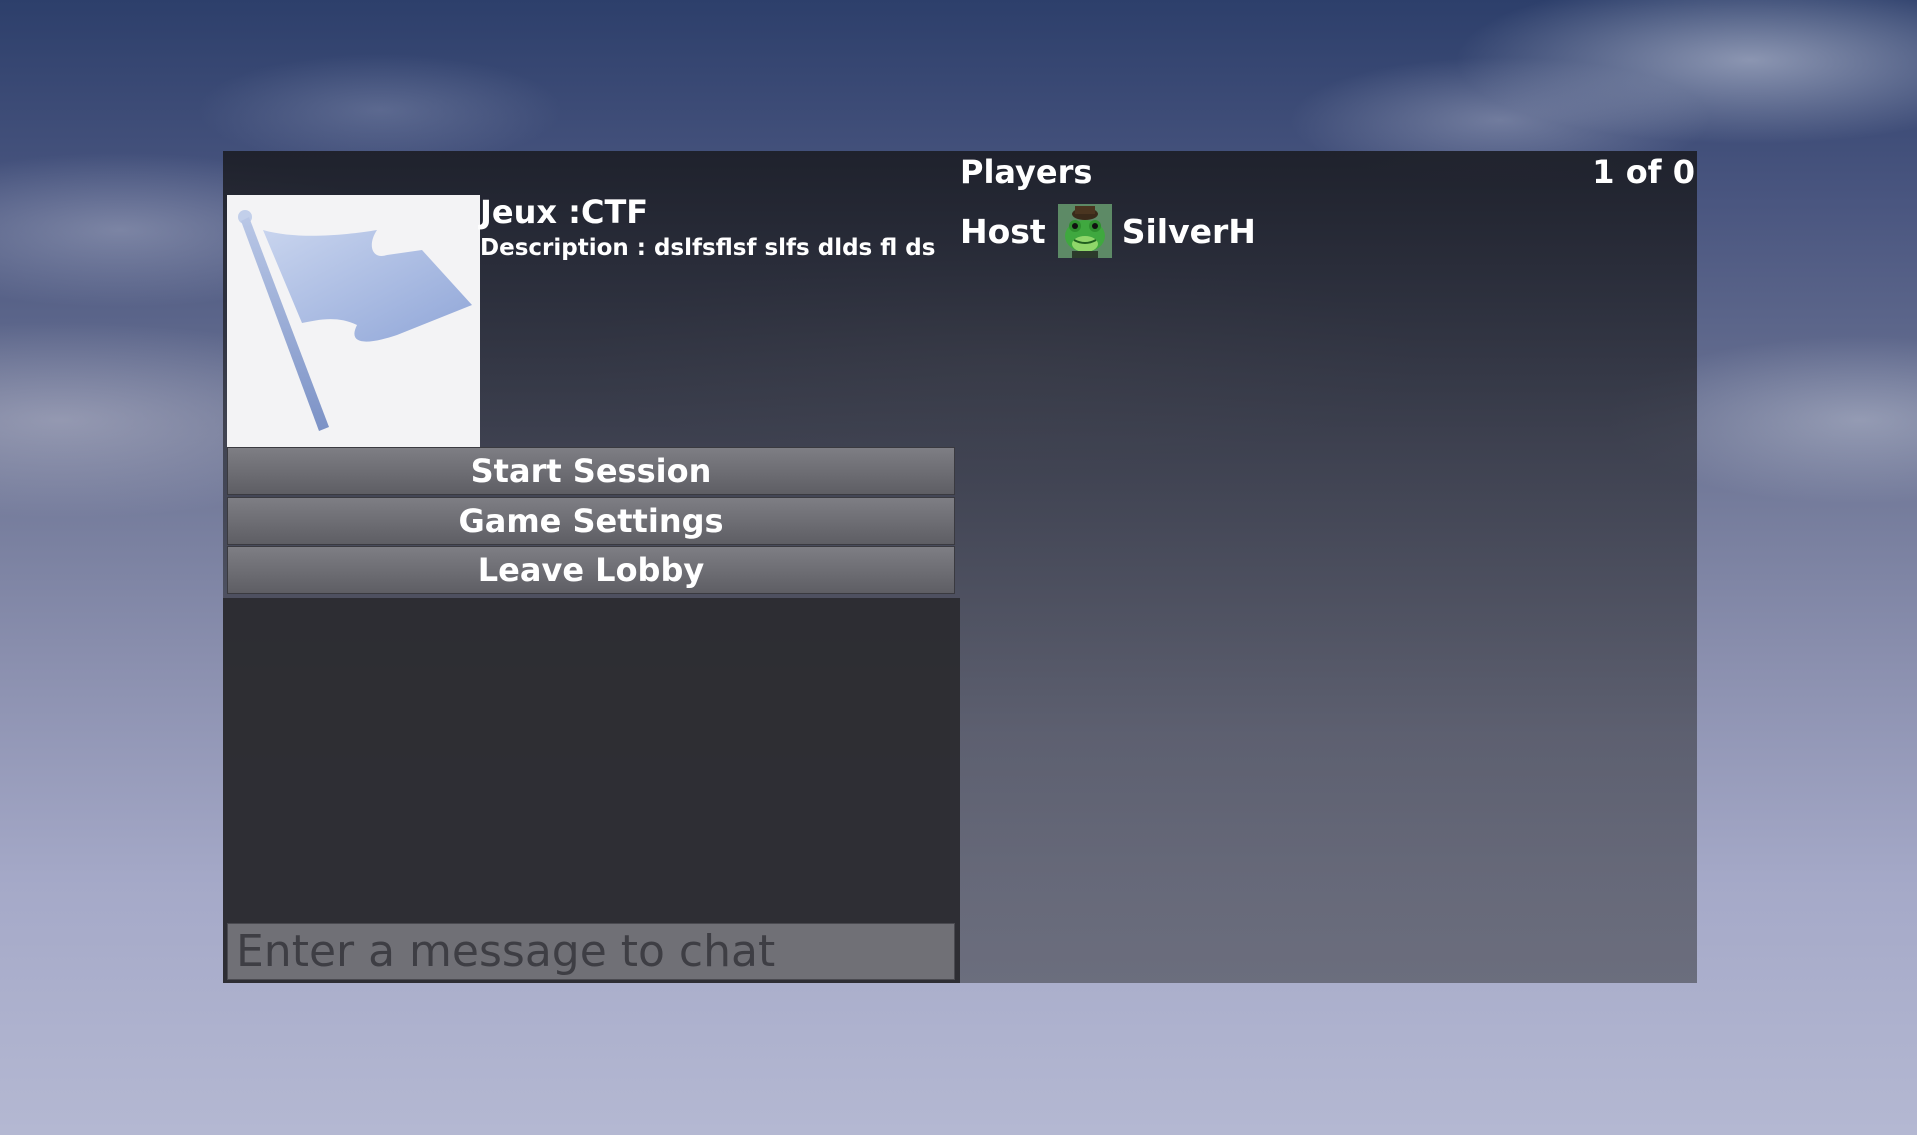  I want to click on chat-panel, so click(591, 790).